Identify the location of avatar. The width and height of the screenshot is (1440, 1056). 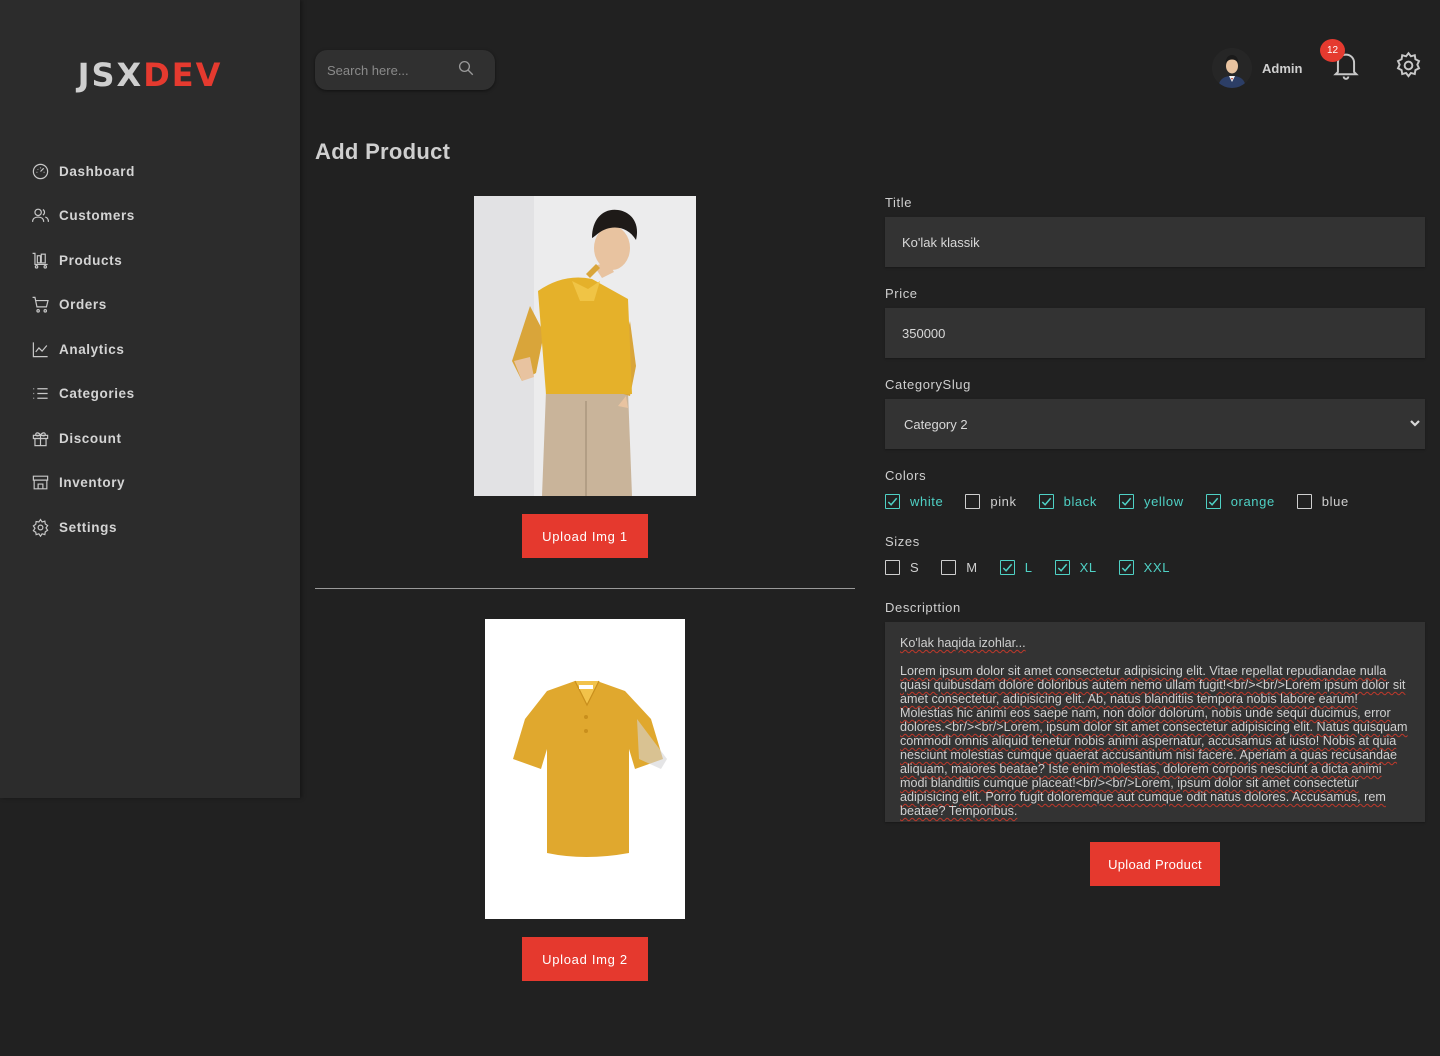
(1232, 68).